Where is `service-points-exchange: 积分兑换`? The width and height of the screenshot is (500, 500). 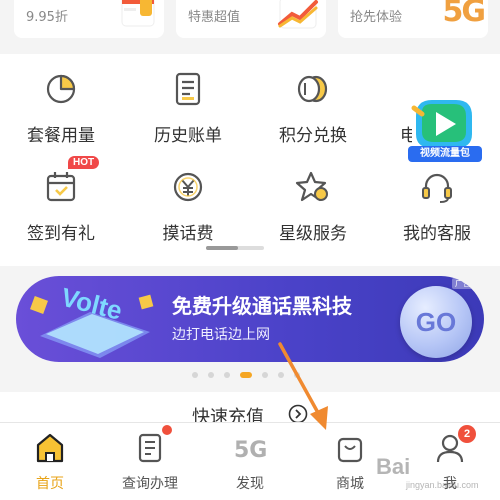 service-points-exchange: 积分兑换 is located at coordinates (313, 108).